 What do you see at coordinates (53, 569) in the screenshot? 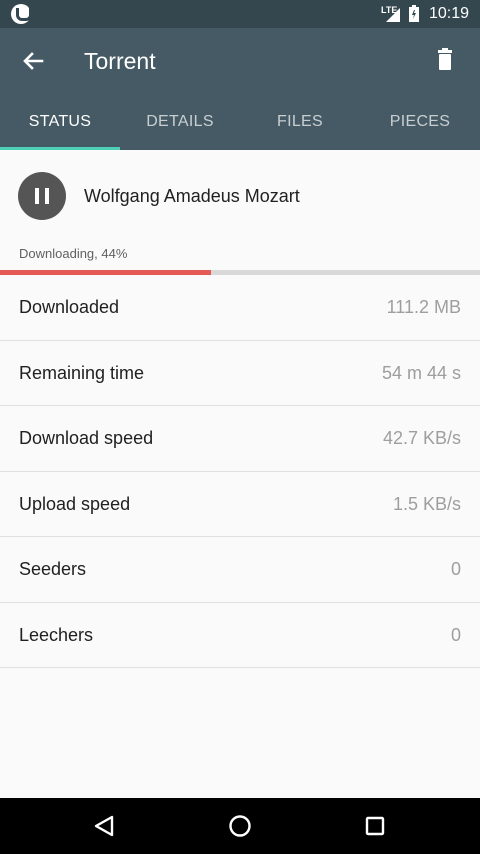
I see `stat-label: Seeders` at bounding box center [53, 569].